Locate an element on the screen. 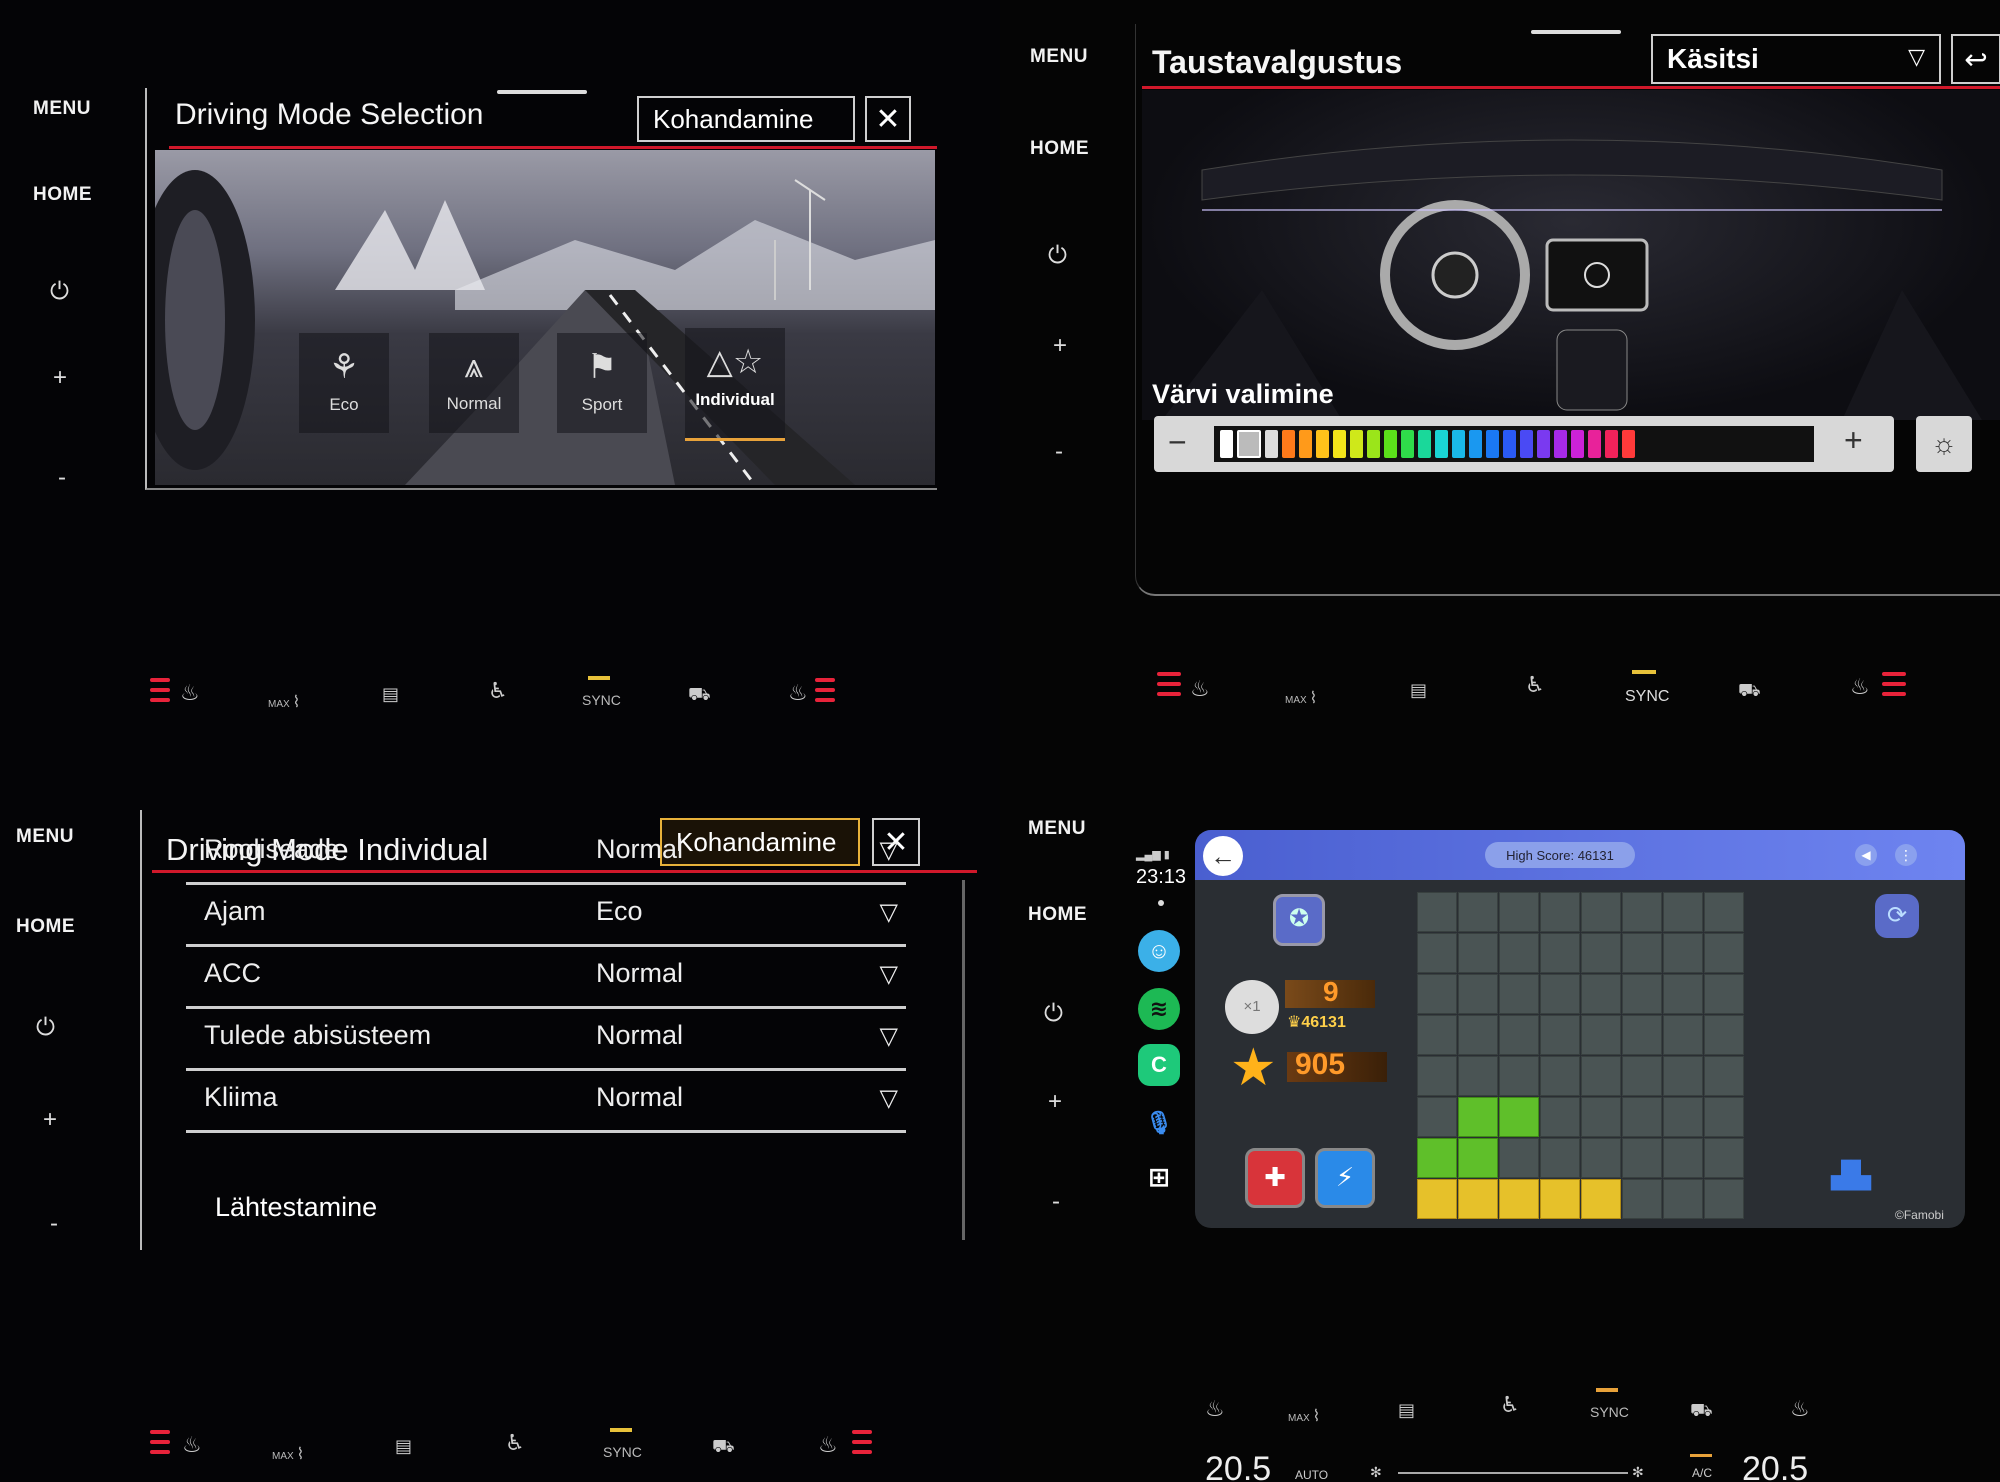  fan-speed-slider is located at coordinates (1513, 1473).